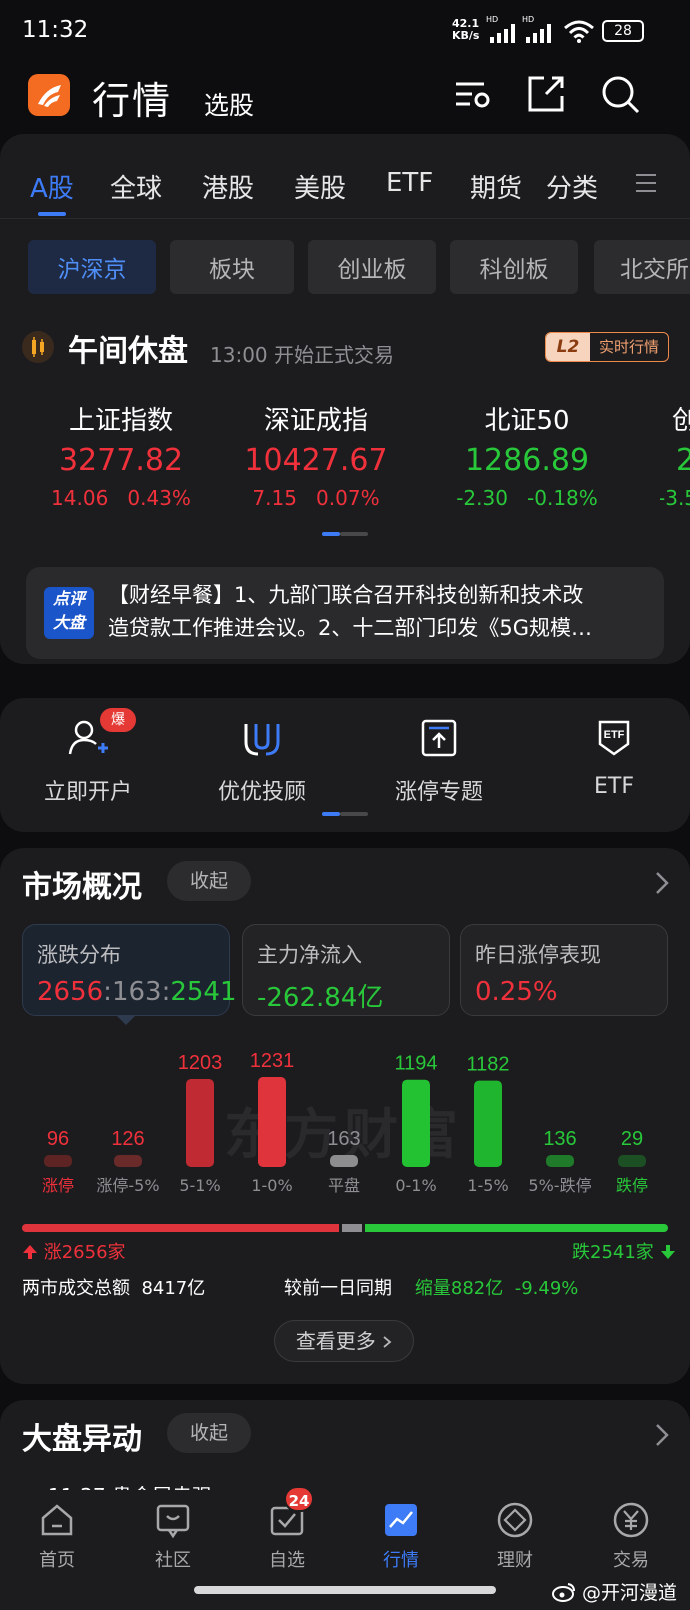 This screenshot has width=690, height=1610. I want to click on trade-yen-icon, so click(631, 1520).